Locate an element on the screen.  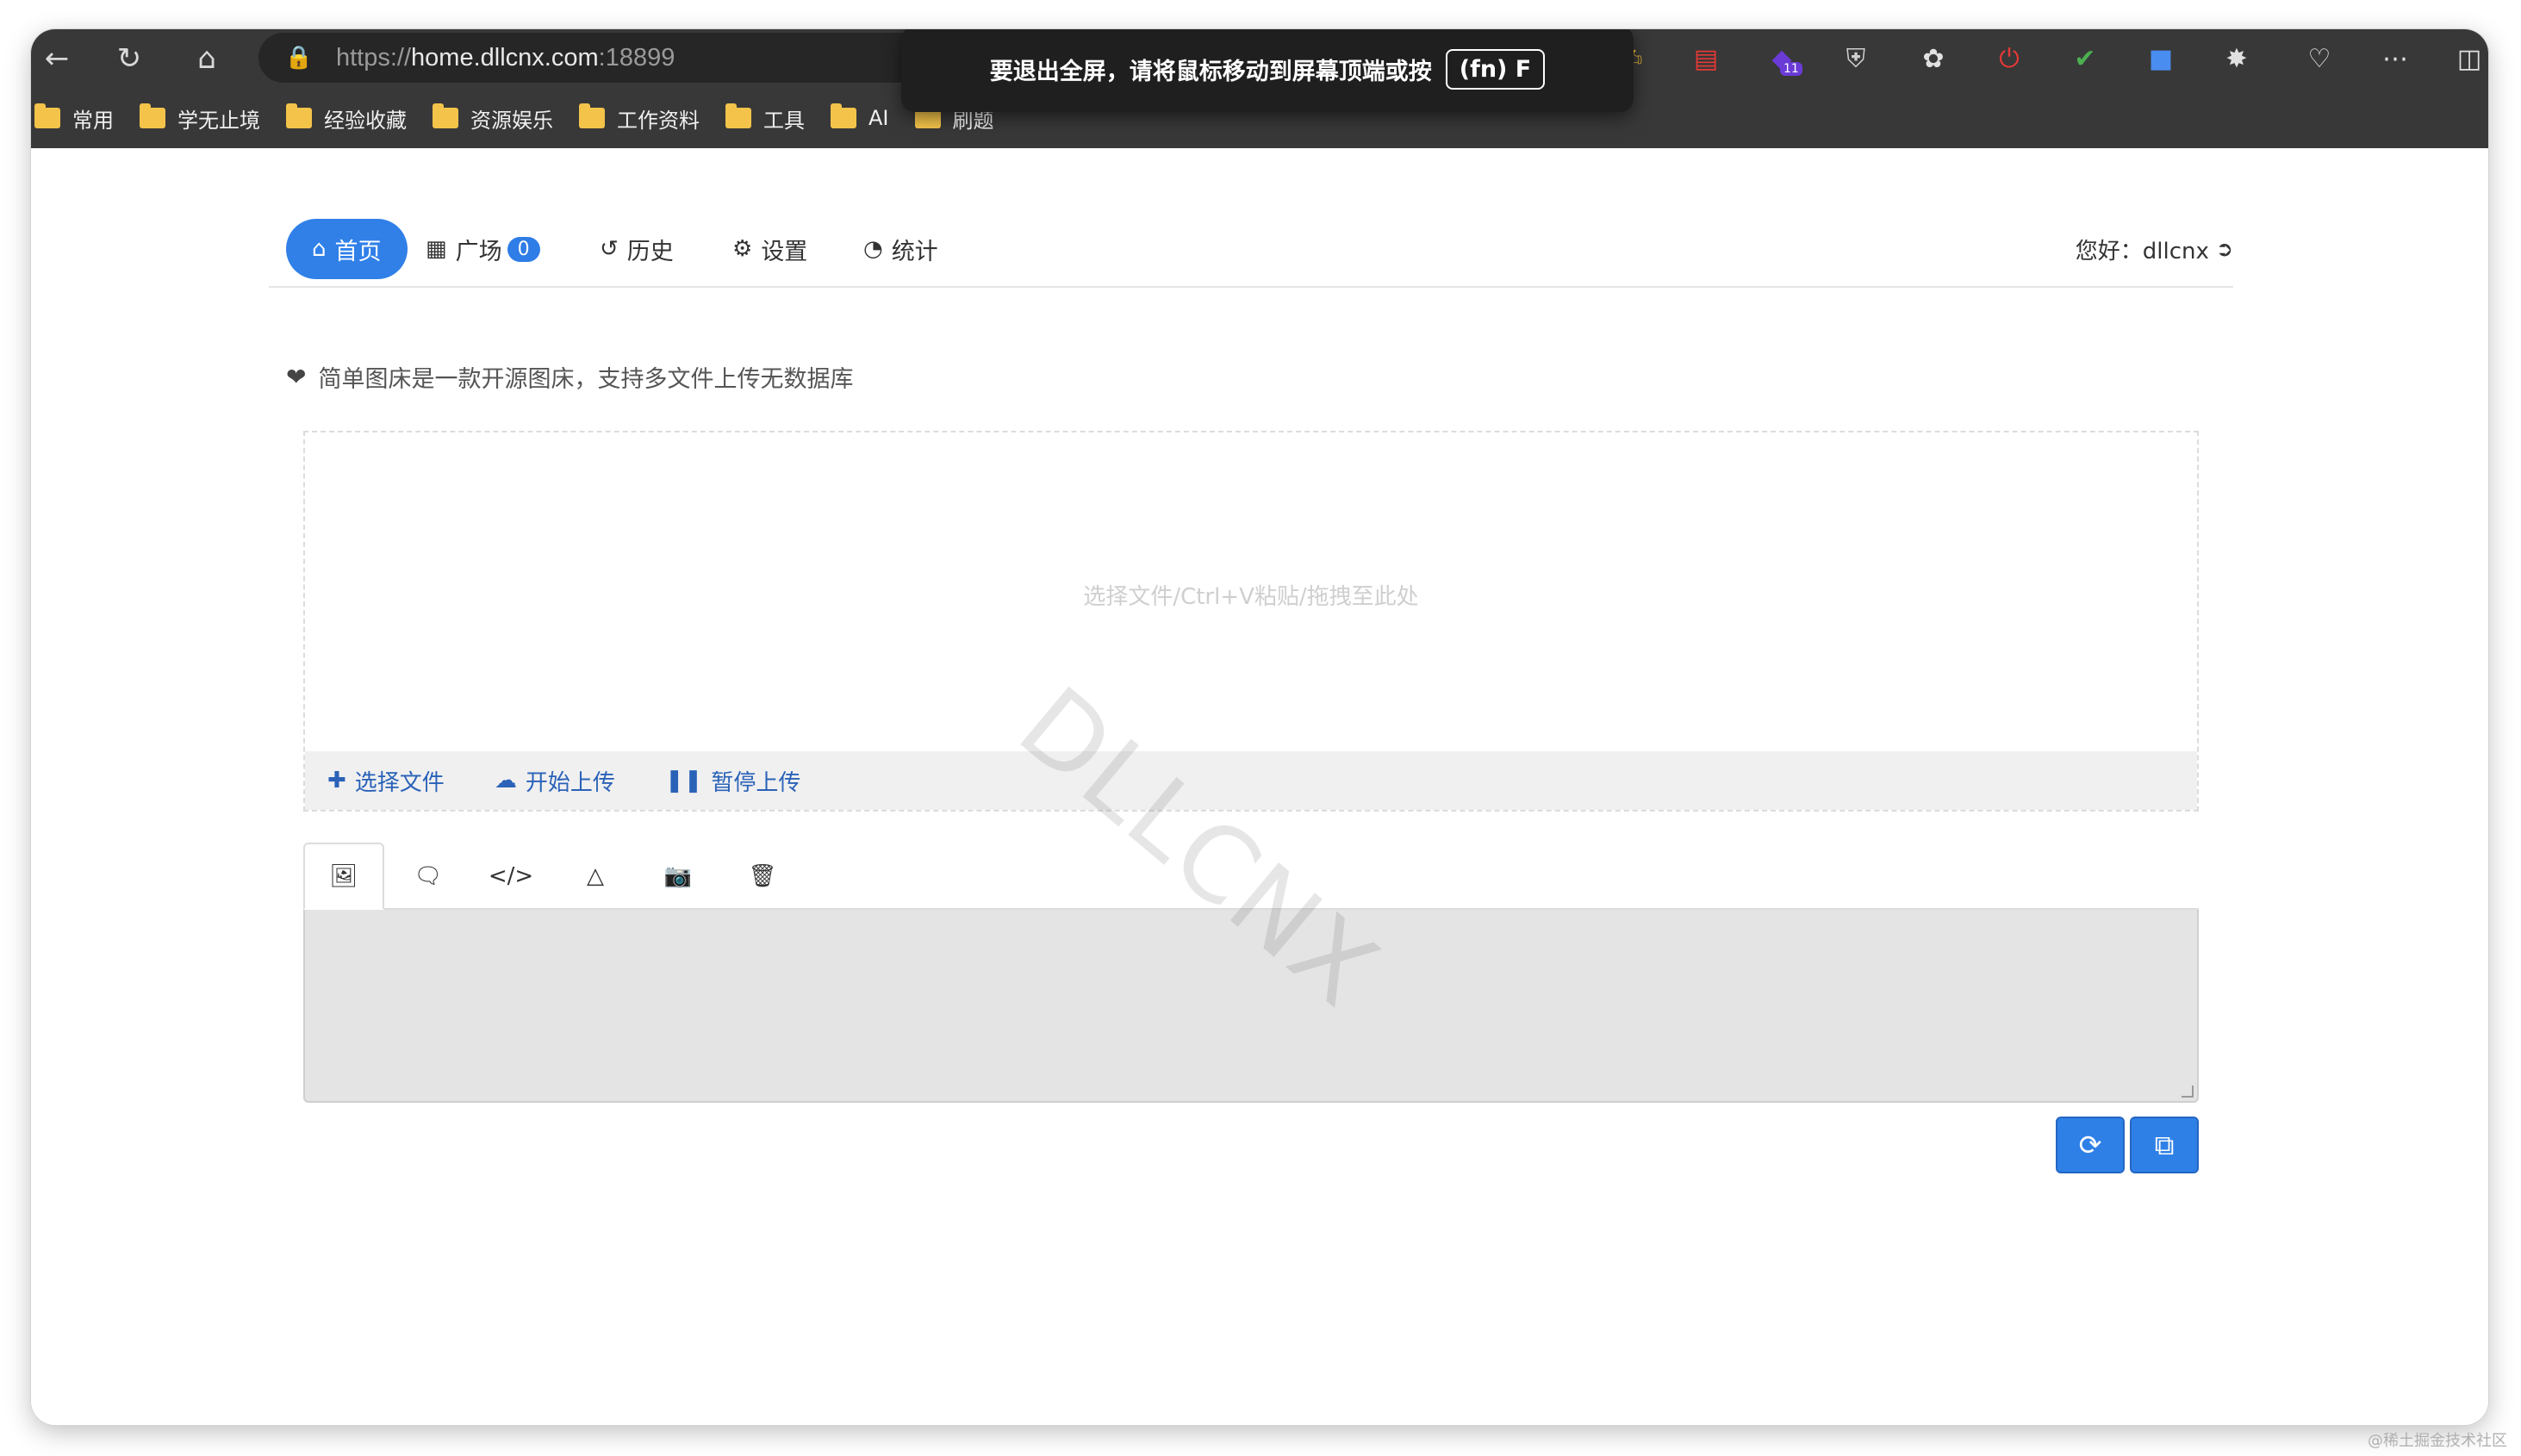
puzzle-extensions-icon: ✸ is located at coordinates (2236, 59).